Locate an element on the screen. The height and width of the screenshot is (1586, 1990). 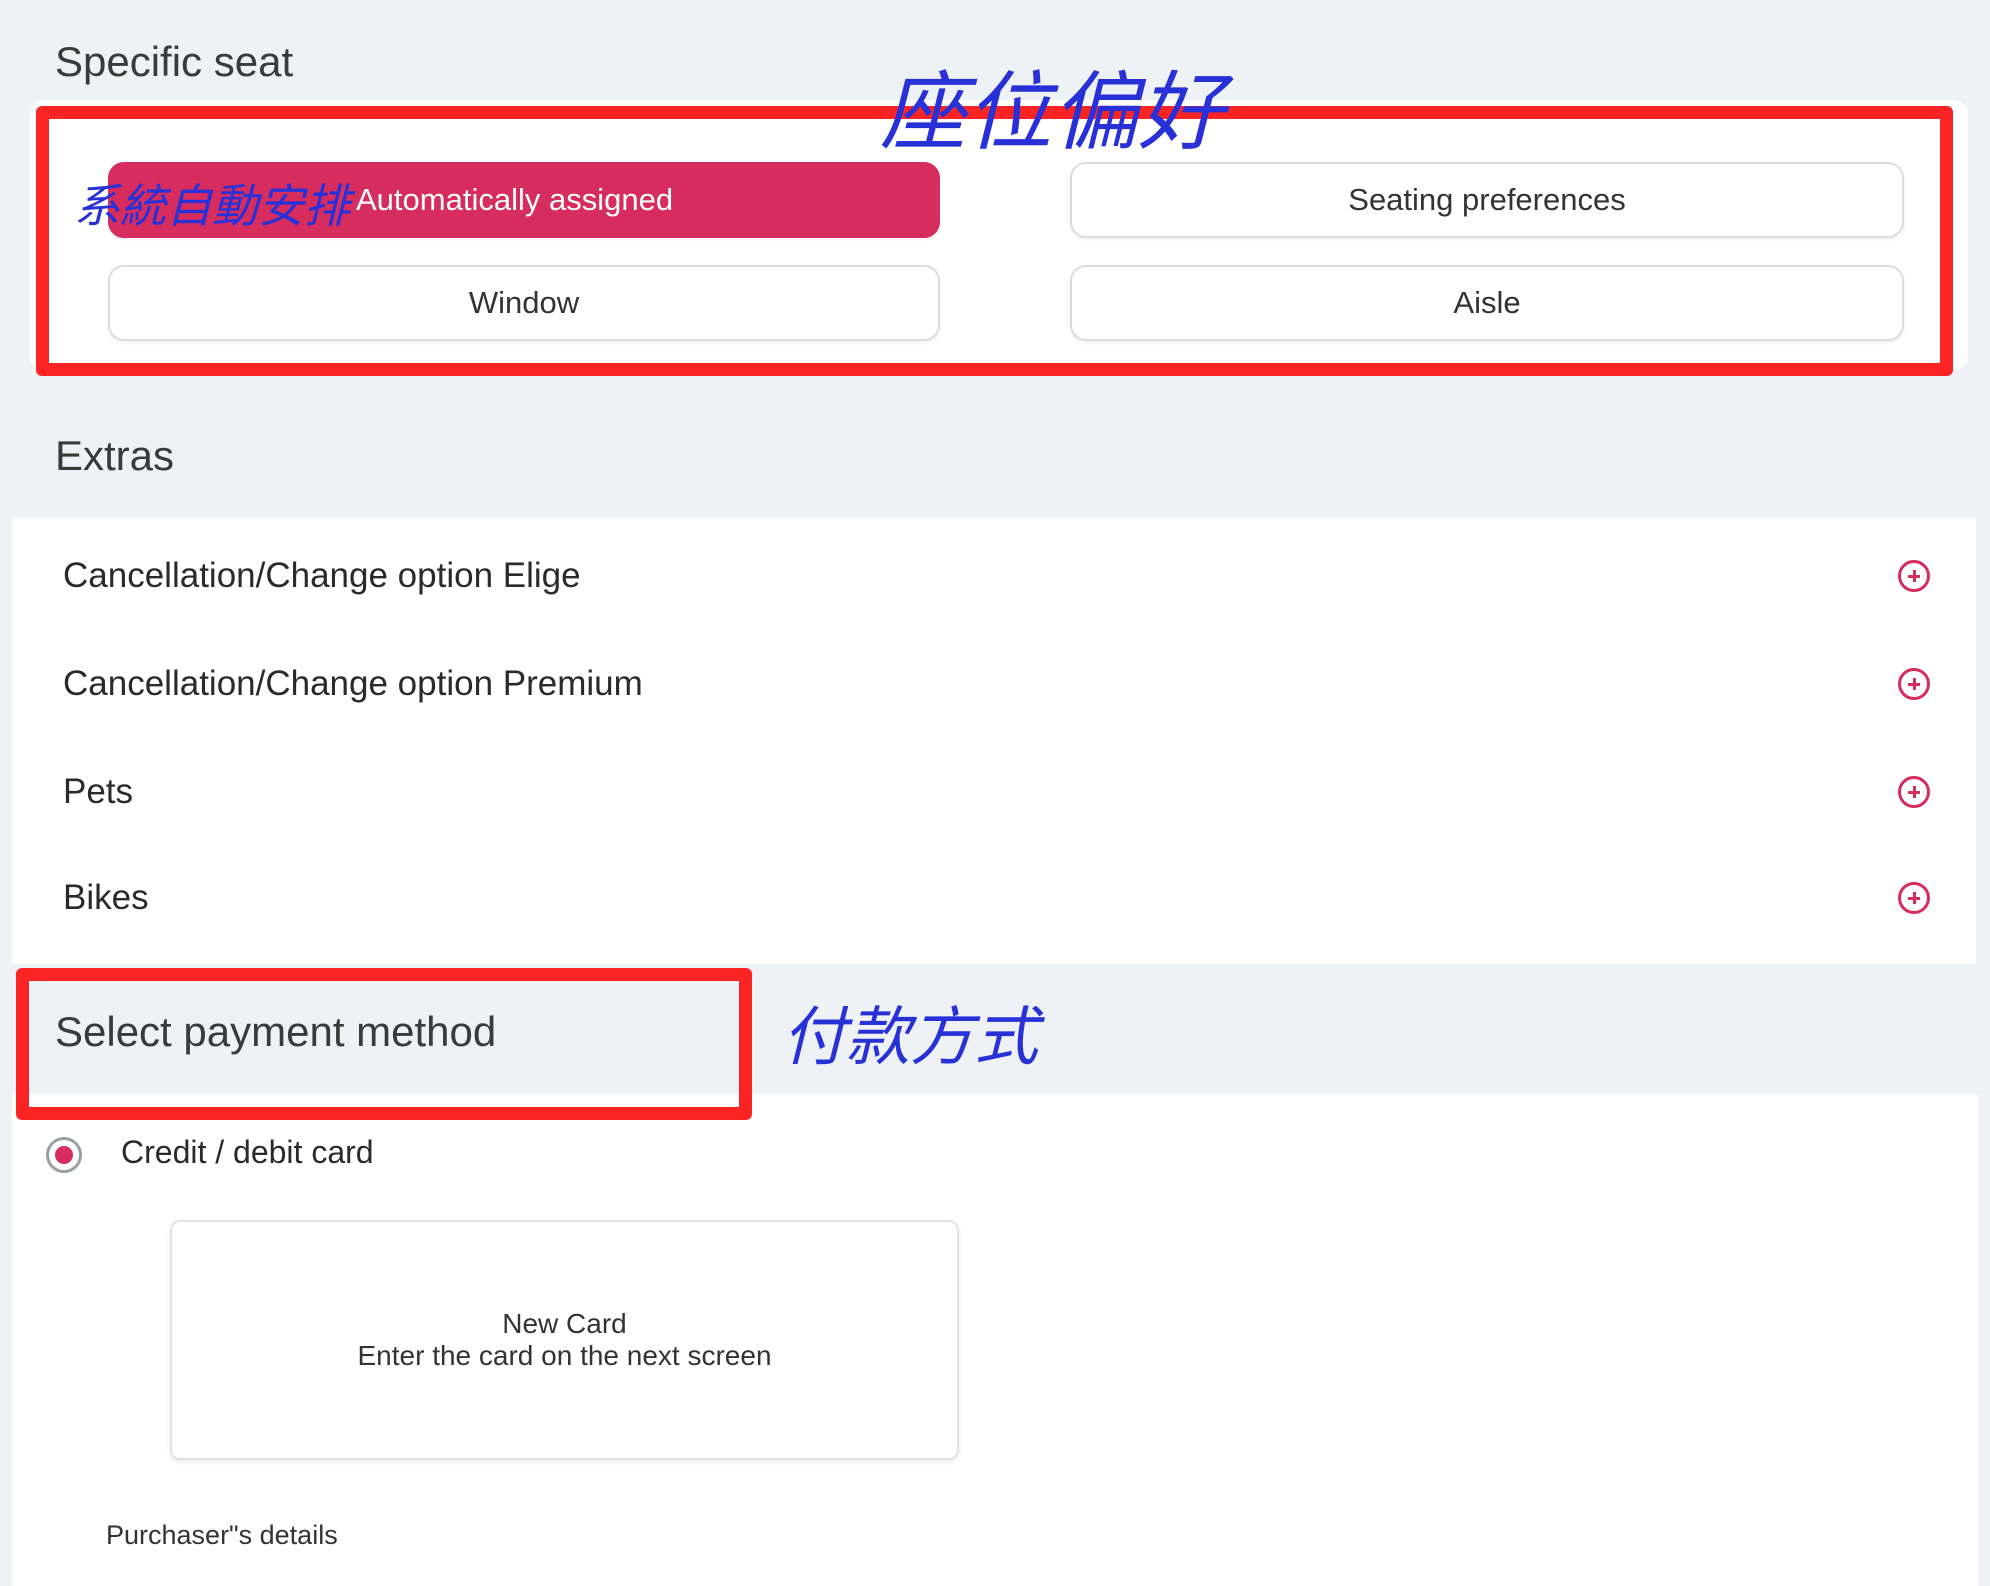
credit-card-label: Credit / debit card is located at coordinates (247, 1152).